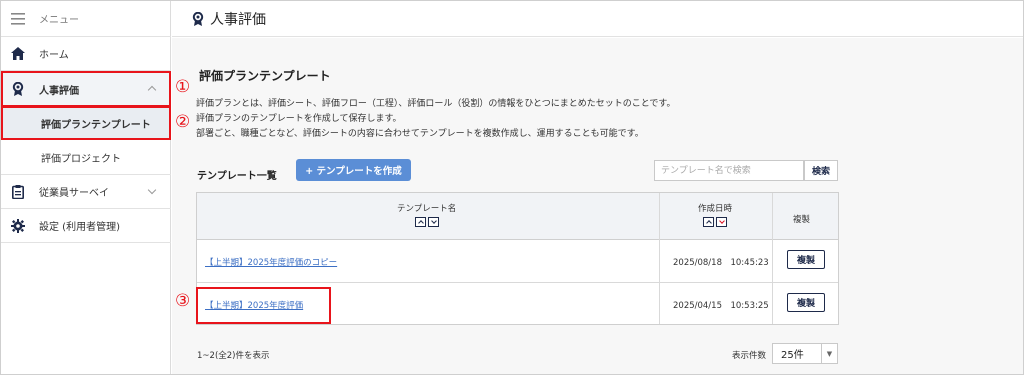  Describe the element at coordinates (792, 355) in the screenshot. I see `per-page-value: 25件` at that location.